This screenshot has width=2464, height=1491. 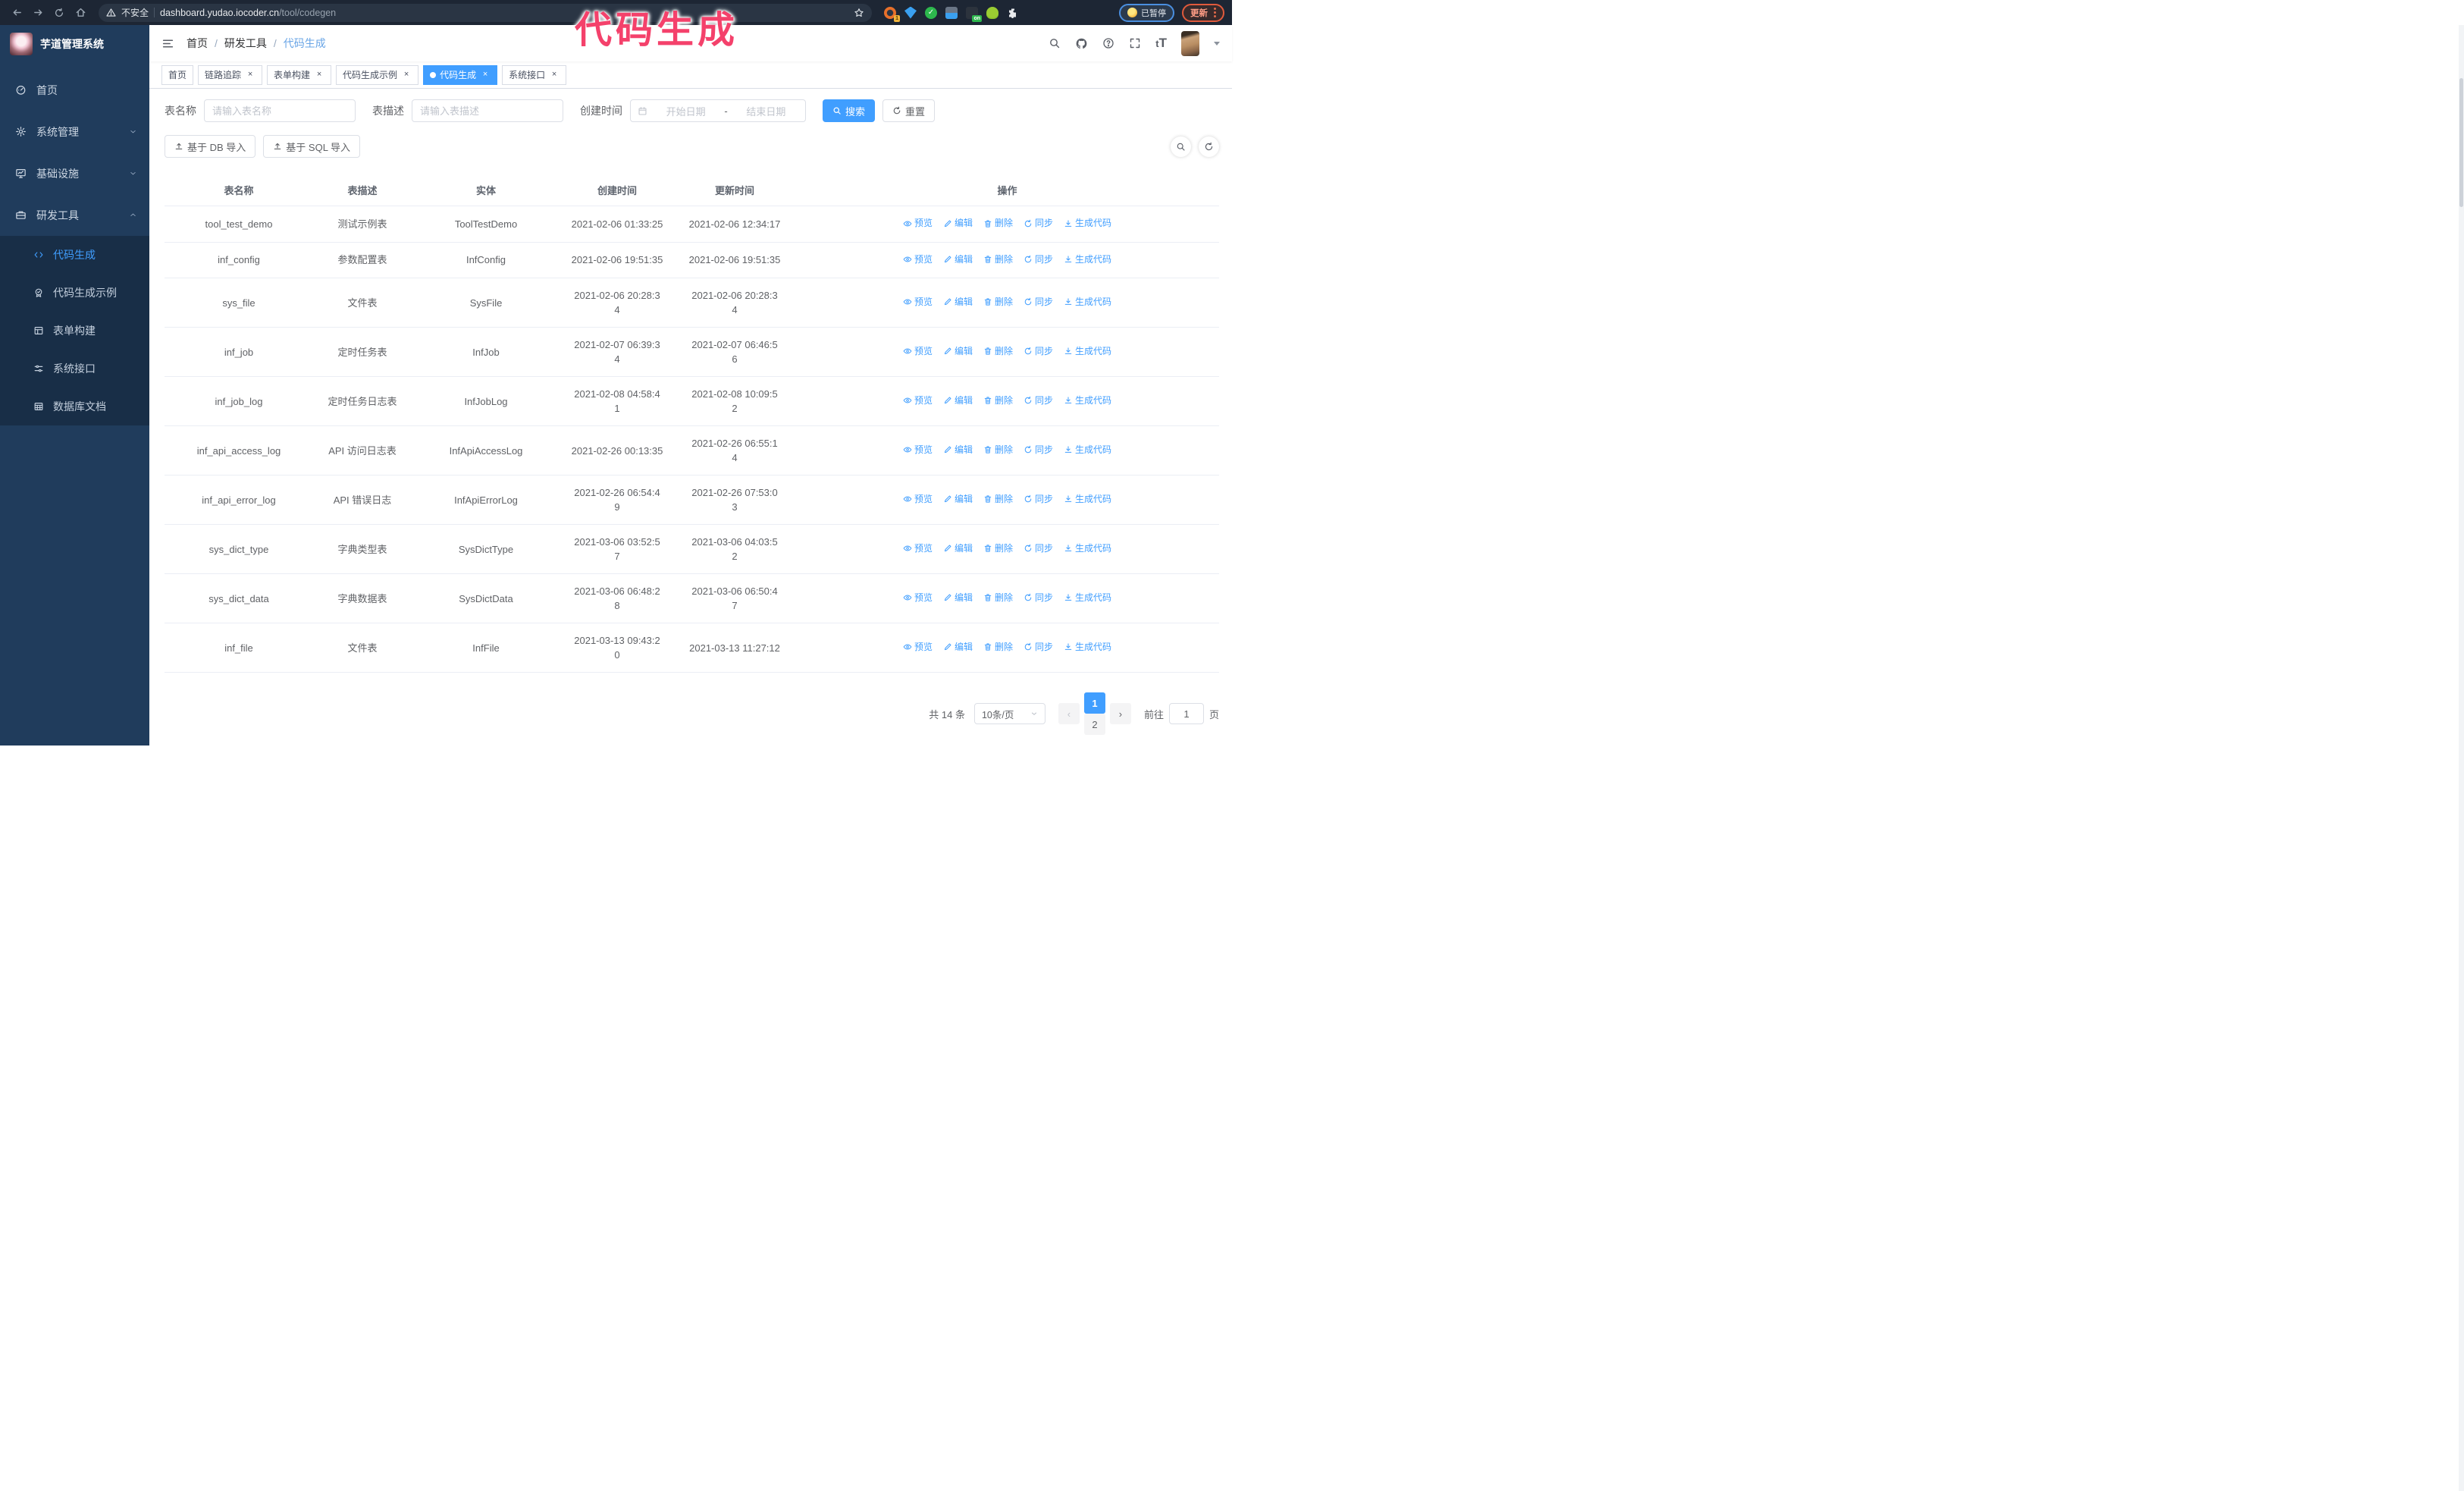 I want to click on forward-icon, so click(x=38, y=13).